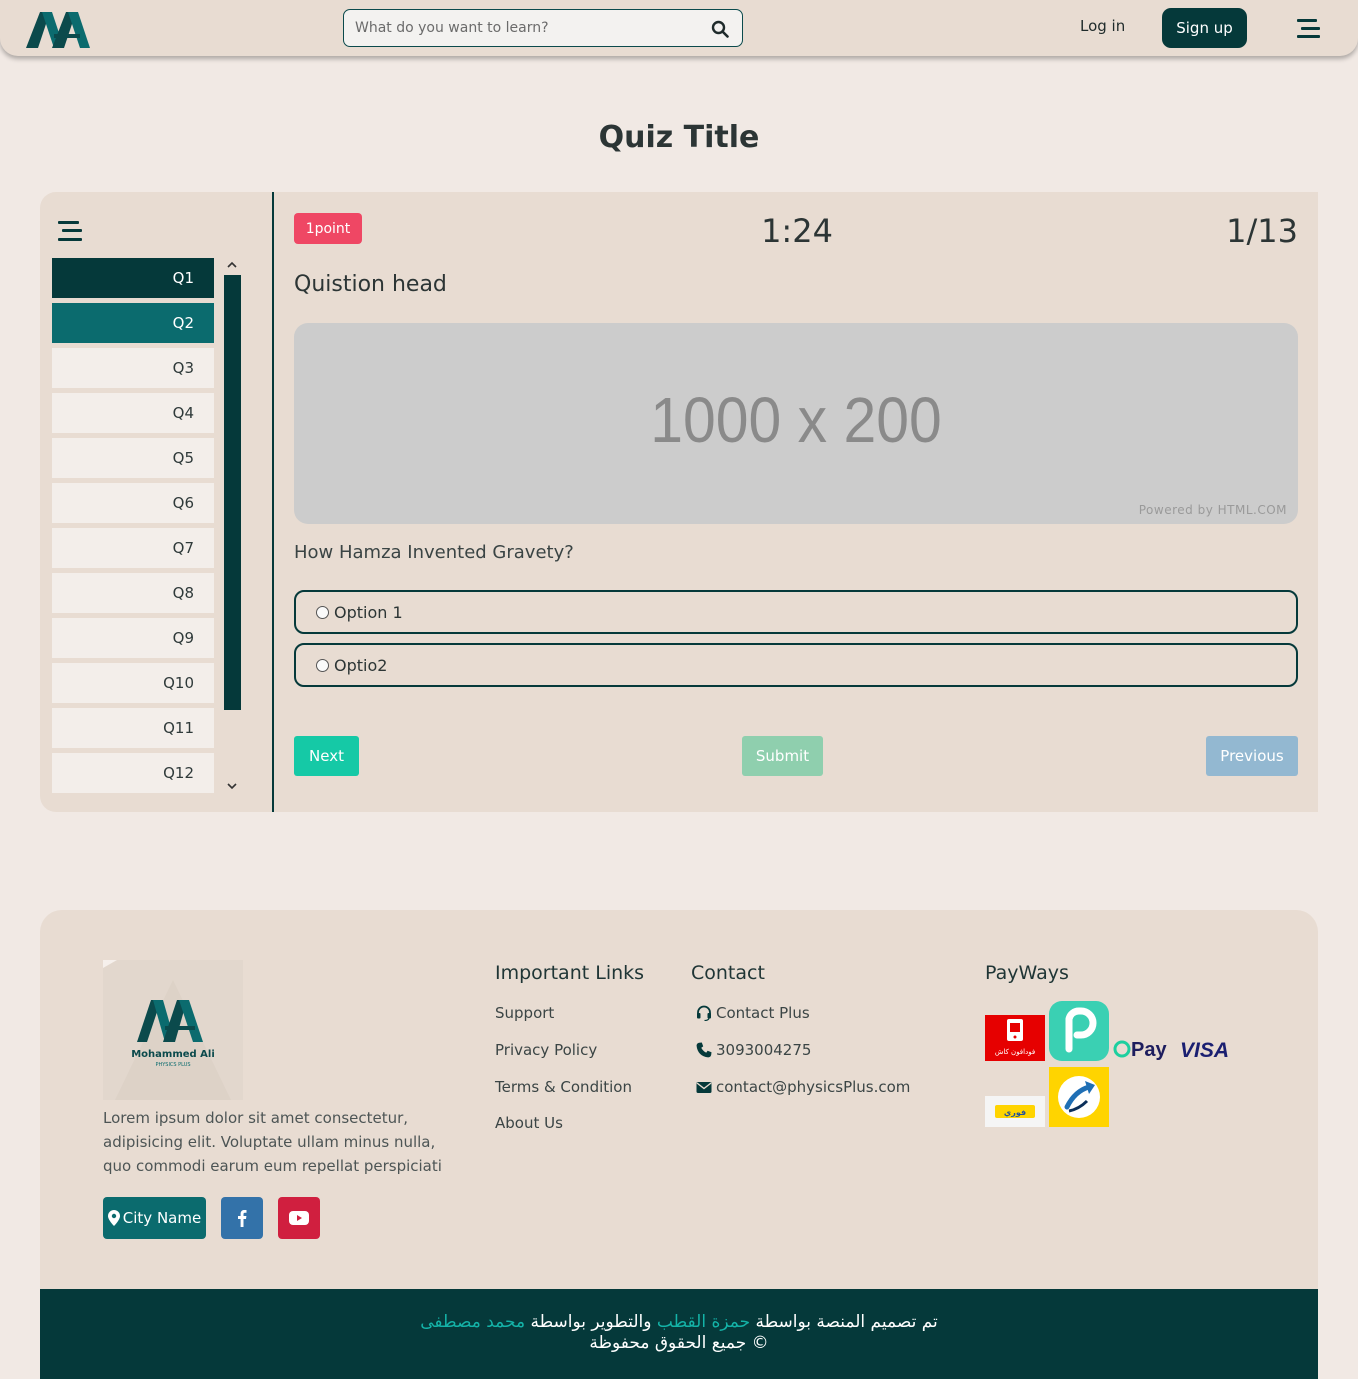 Image resolution: width=1358 pixels, height=1379 pixels. I want to click on login-link: Log in, so click(1102, 26).